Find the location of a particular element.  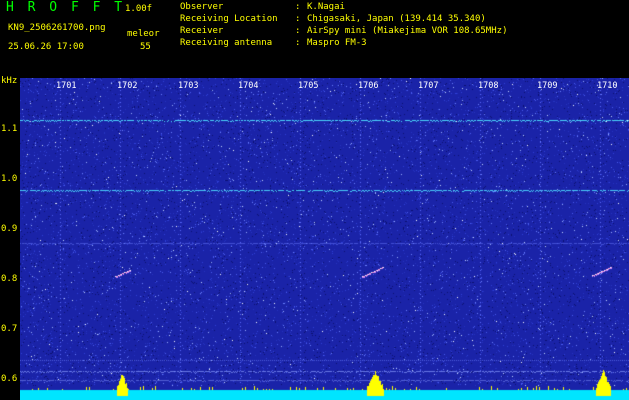

info-row-antenna: Receiving antenna: Maspro FM-3 is located at coordinates (273, 43).